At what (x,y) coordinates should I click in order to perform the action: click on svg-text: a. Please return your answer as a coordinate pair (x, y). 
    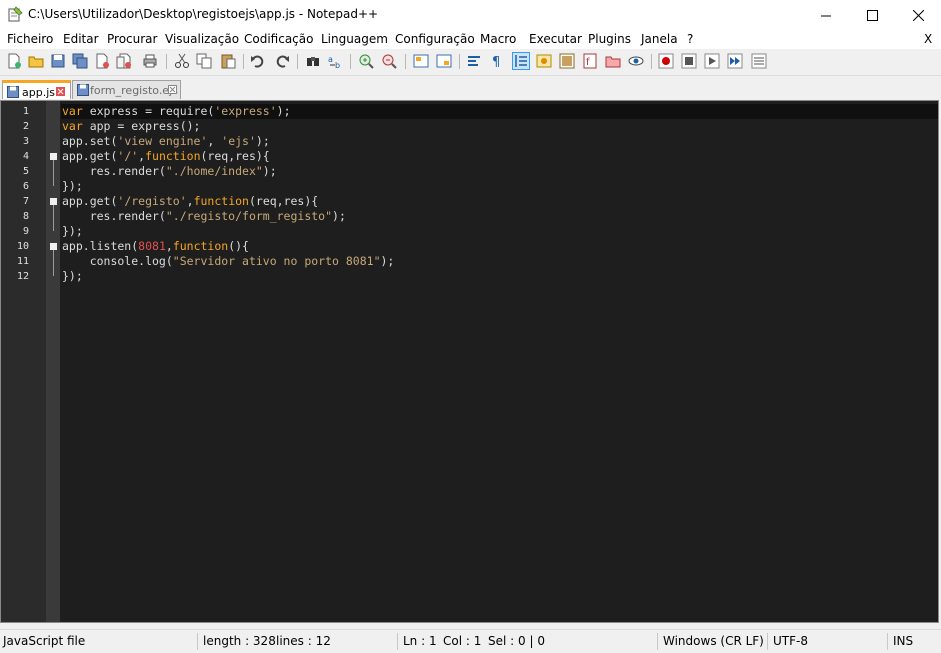
    Looking at the image, I should click on (330, 59).